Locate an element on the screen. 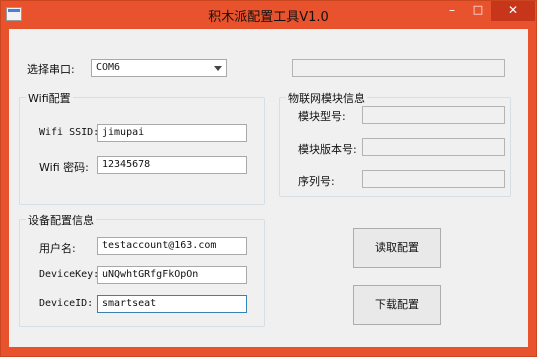 The width and height of the screenshot is (537, 357). devicekey-input: uNQwhtGRfgFkOpOn is located at coordinates (172, 275).